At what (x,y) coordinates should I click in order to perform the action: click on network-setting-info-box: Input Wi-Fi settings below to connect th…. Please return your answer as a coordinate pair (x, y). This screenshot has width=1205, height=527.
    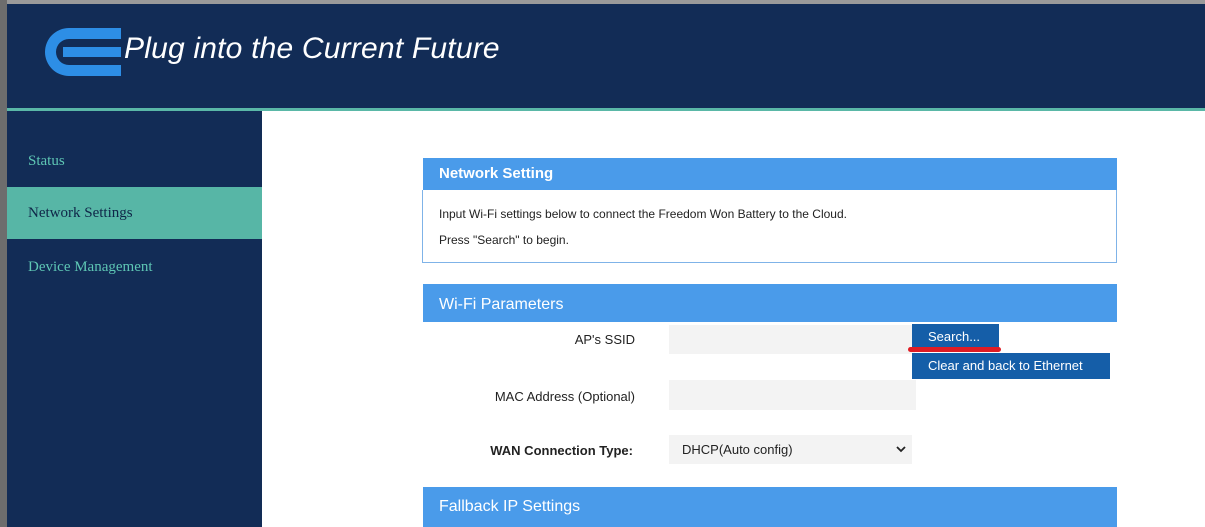
    Looking at the image, I should click on (769, 226).